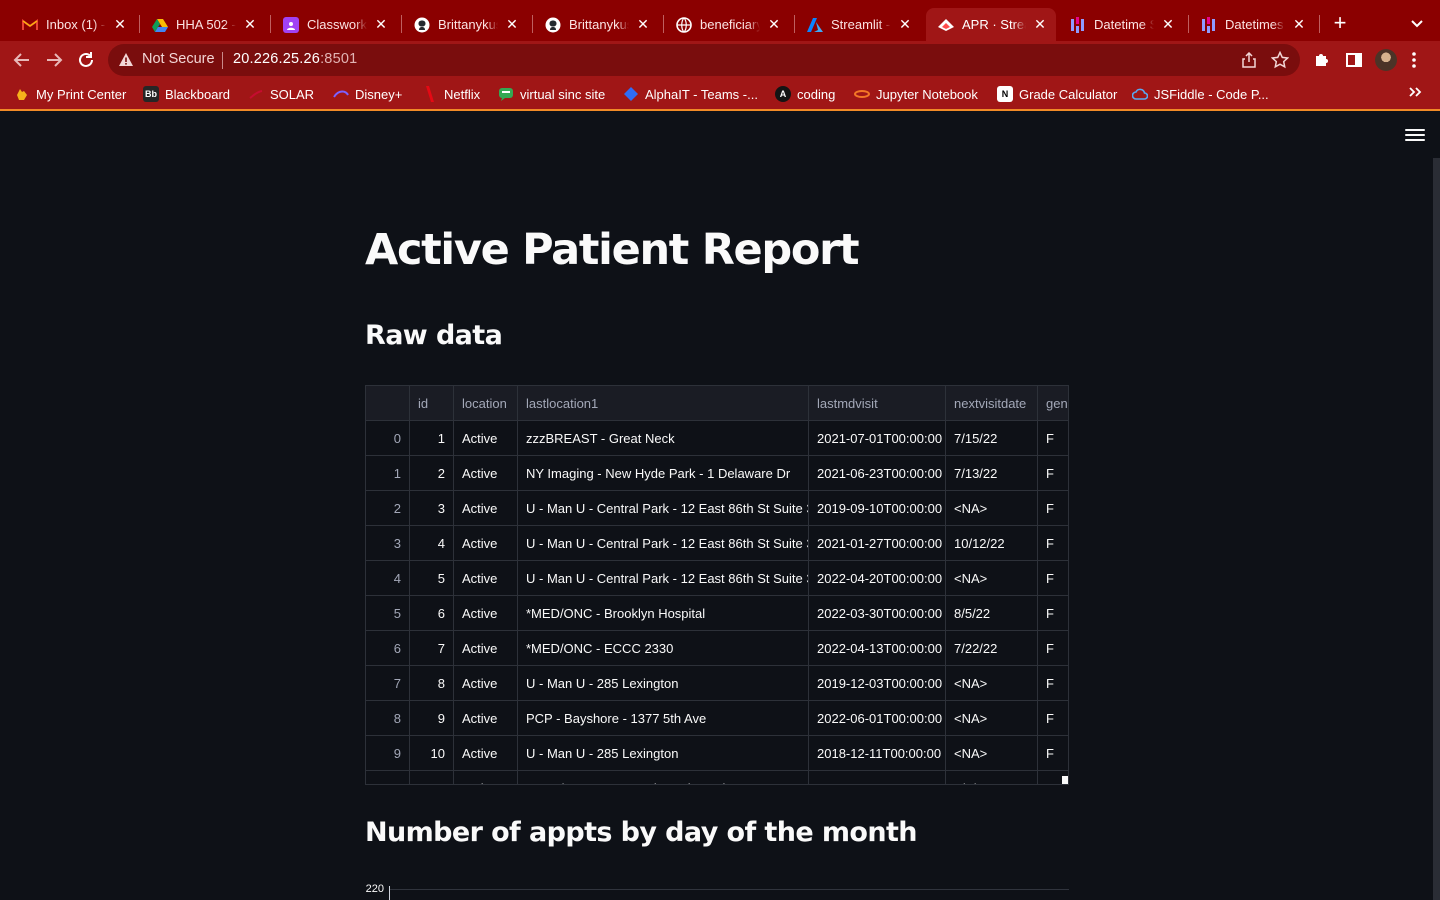 This screenshot has height=900, width=1440. Describe the element at coordinates (663, 753) in the screenshot. I see `table-cell: U - Man U - 285 Lexington` at that location.